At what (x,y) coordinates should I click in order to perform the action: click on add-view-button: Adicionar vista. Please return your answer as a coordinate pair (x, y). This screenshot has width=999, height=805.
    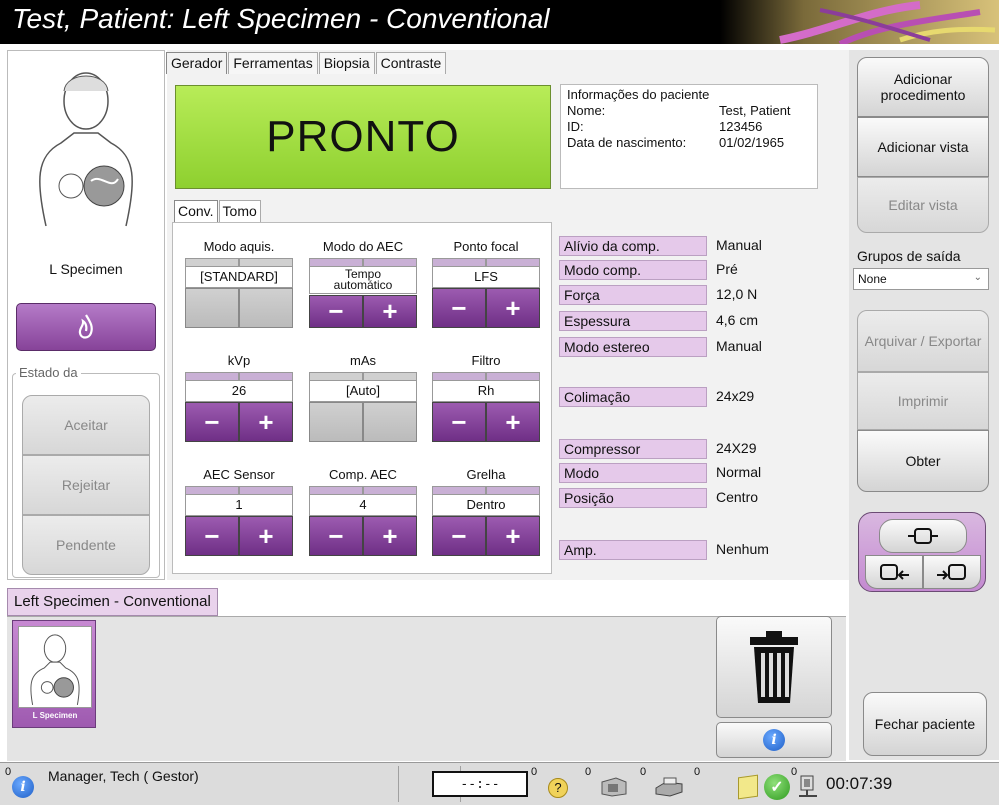
    Looking at the image, I should click on (923, 147).